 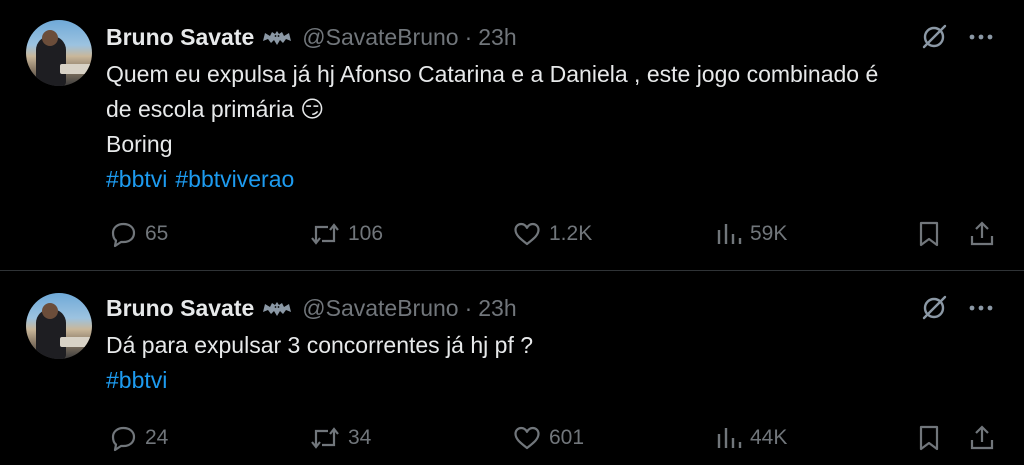 I want to click on hashtags: #bbtvi, so click(x=551, y=380).